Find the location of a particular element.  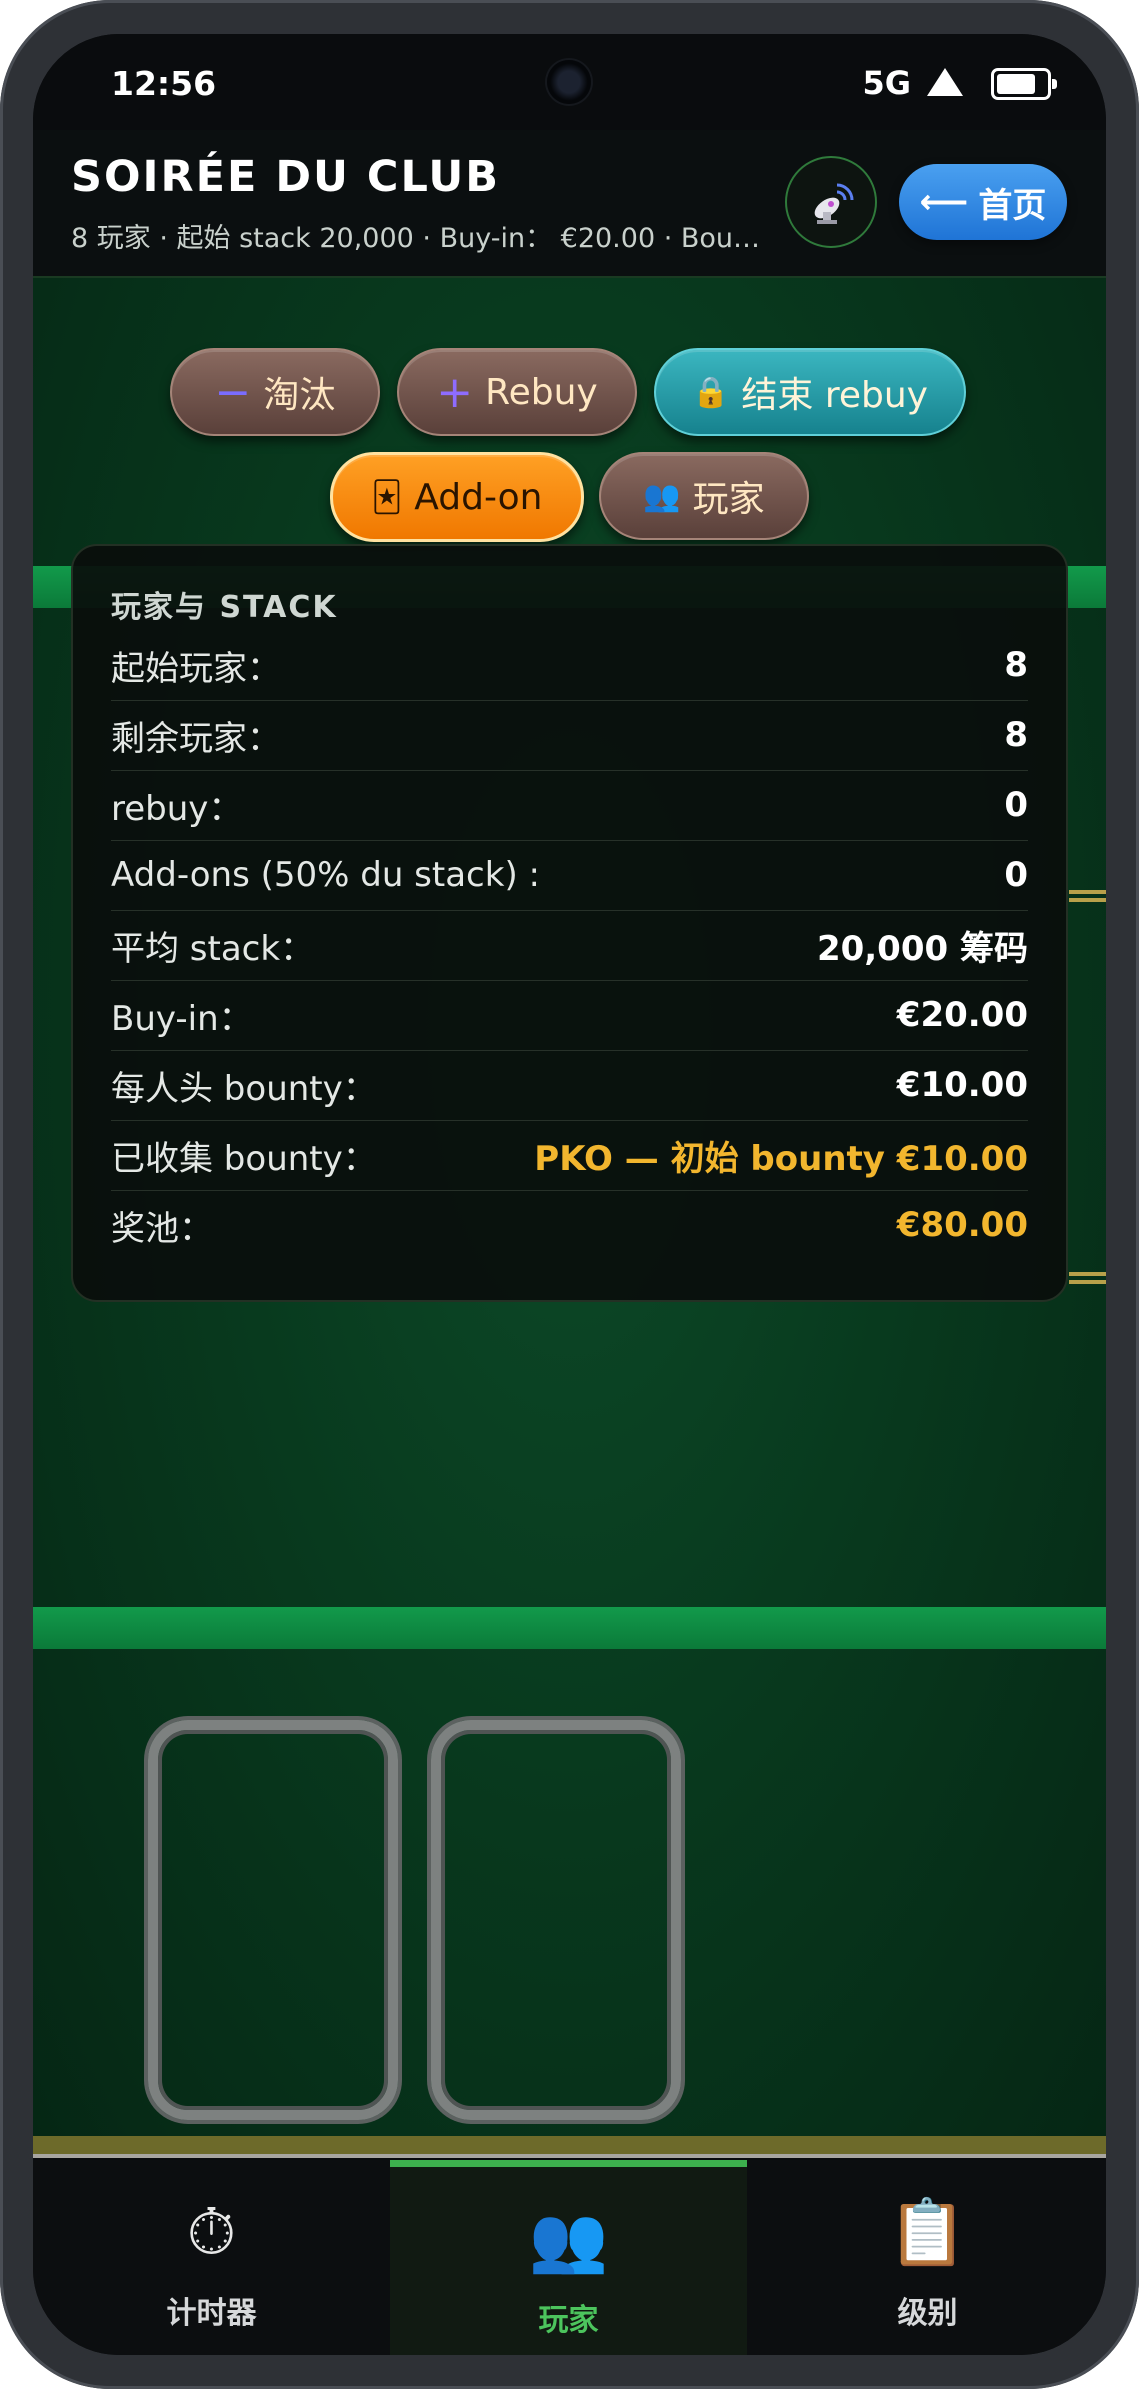

status-bar: 12:56 5G is located at coordinates (569, 82).